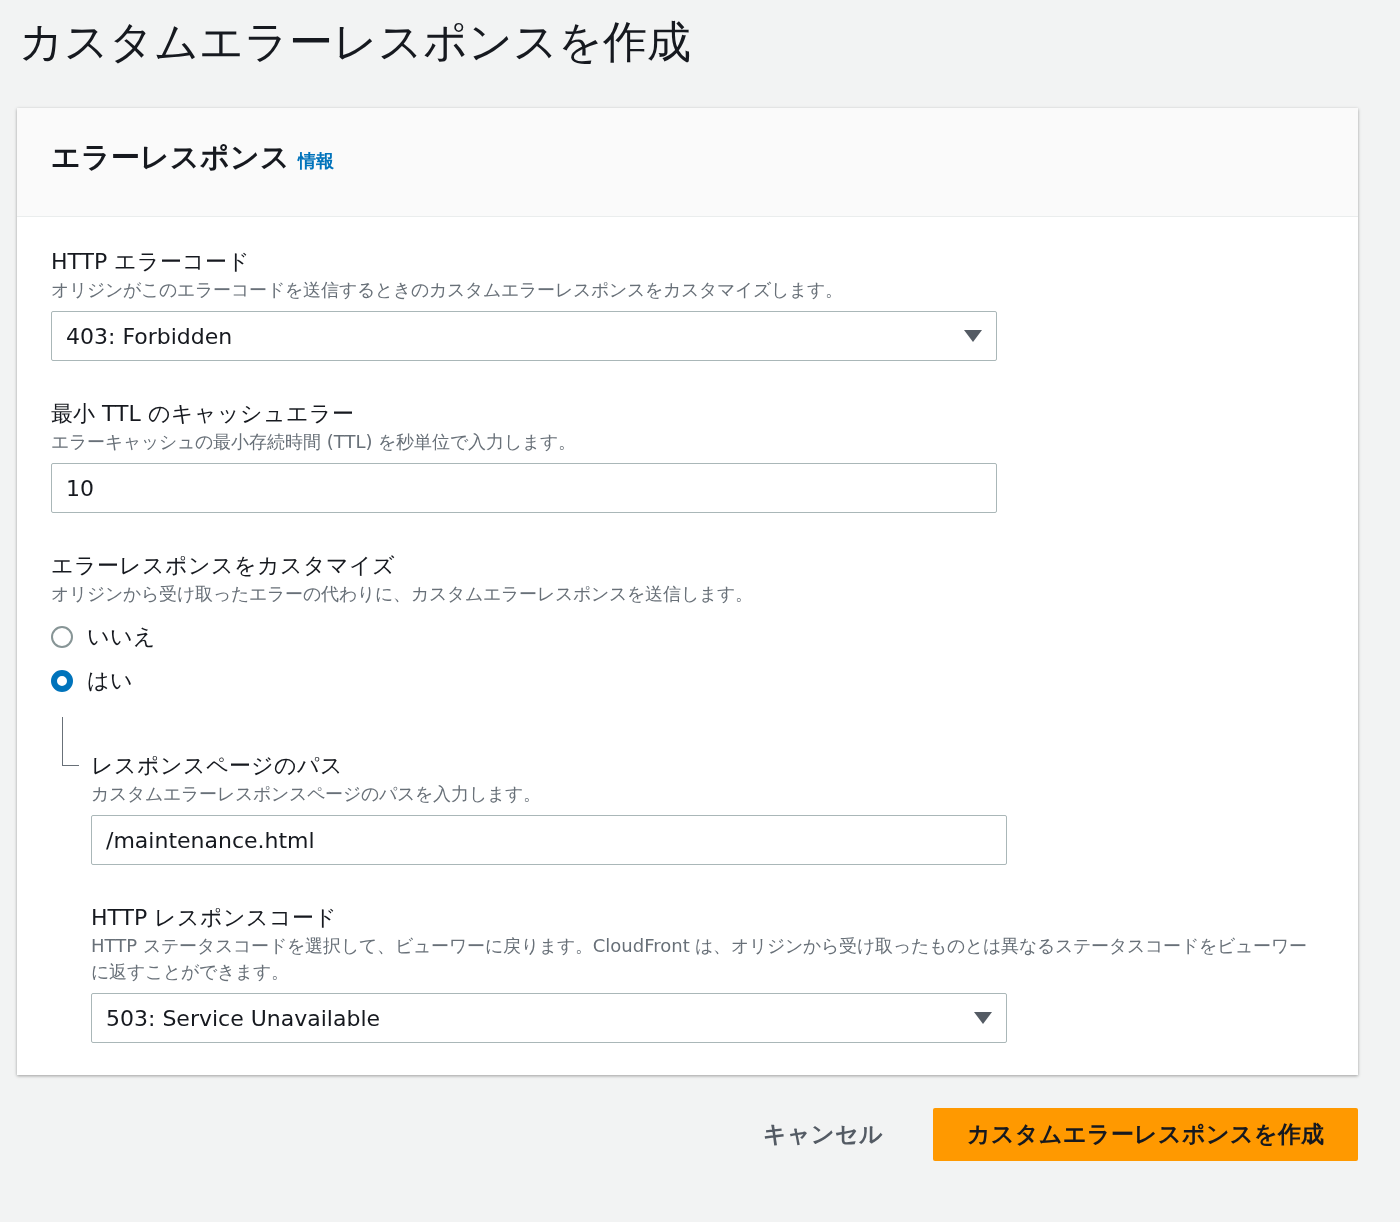 The height and width of the screenshot is (1222, 1400). Describe the element at coordinates (151, 262) in the screenshot. I see `field-label: HTTP エラーコード` at that location.